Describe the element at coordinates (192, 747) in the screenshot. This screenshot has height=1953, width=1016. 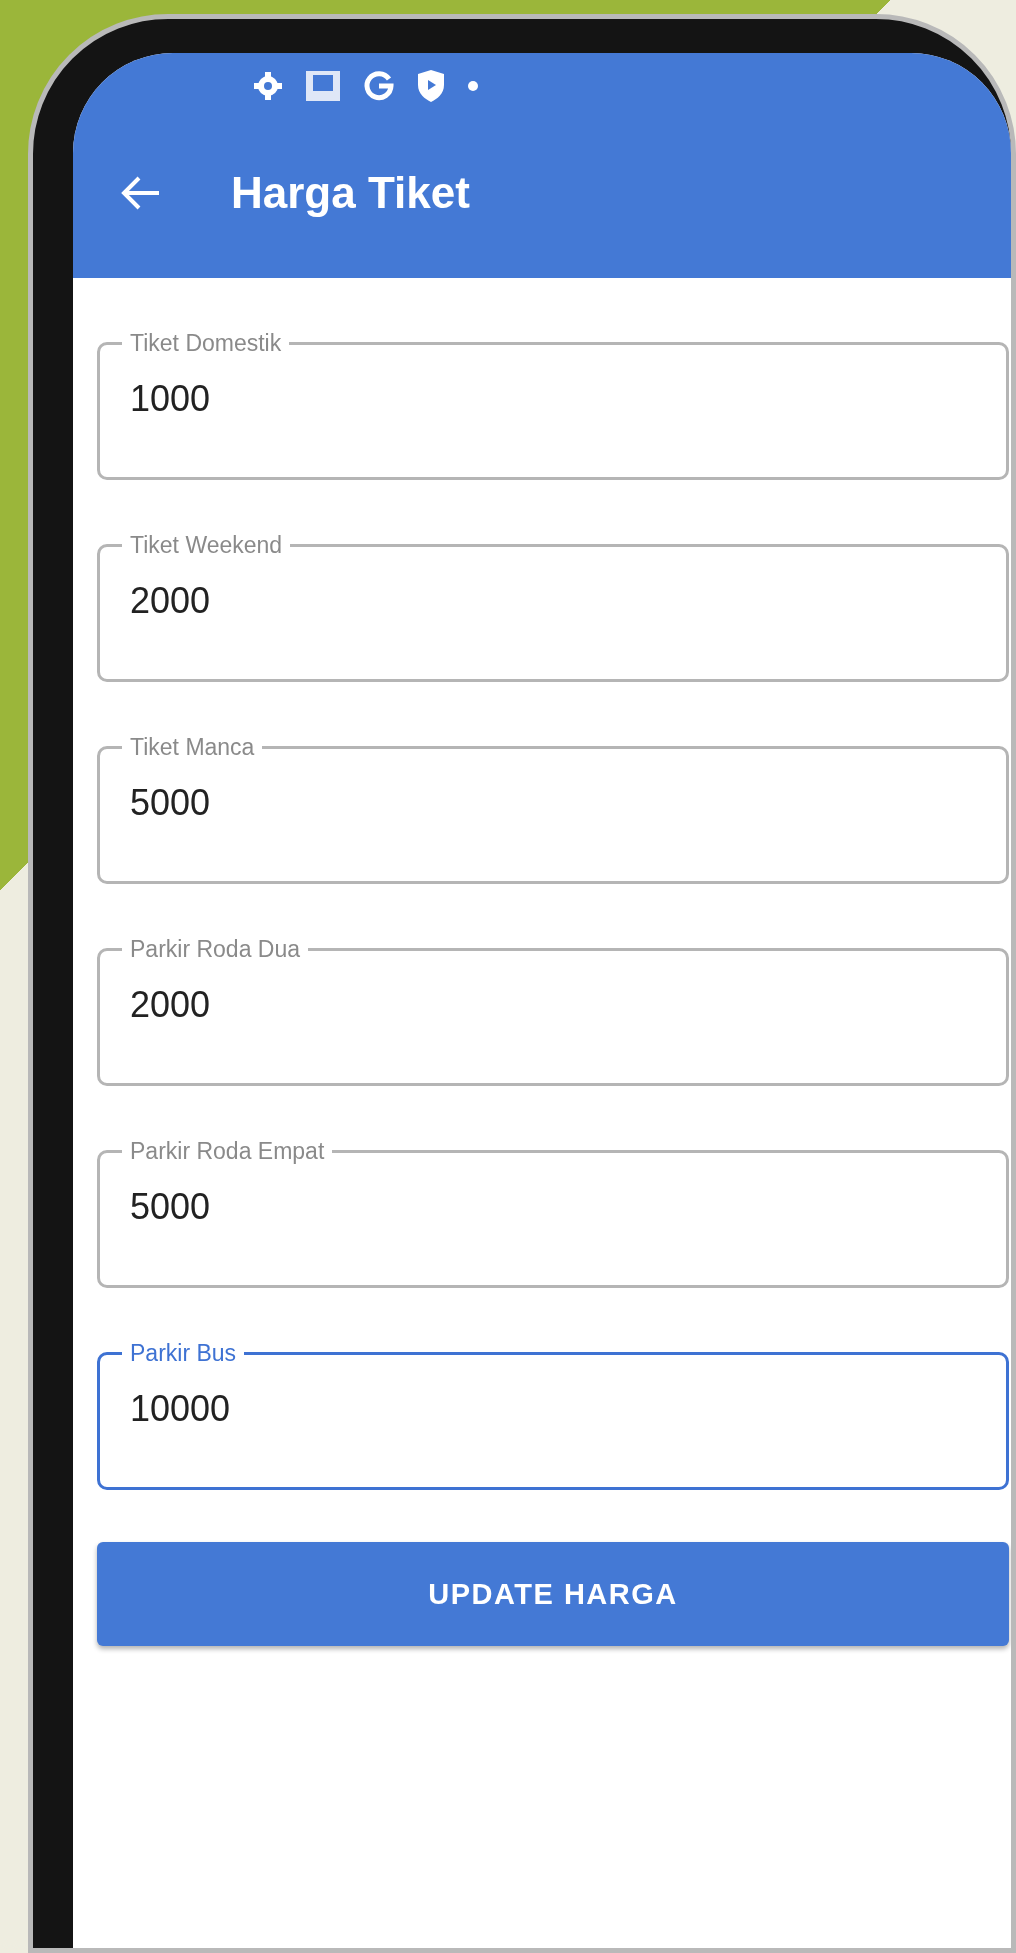
I see `field-label: Tiket Manca` at that location.